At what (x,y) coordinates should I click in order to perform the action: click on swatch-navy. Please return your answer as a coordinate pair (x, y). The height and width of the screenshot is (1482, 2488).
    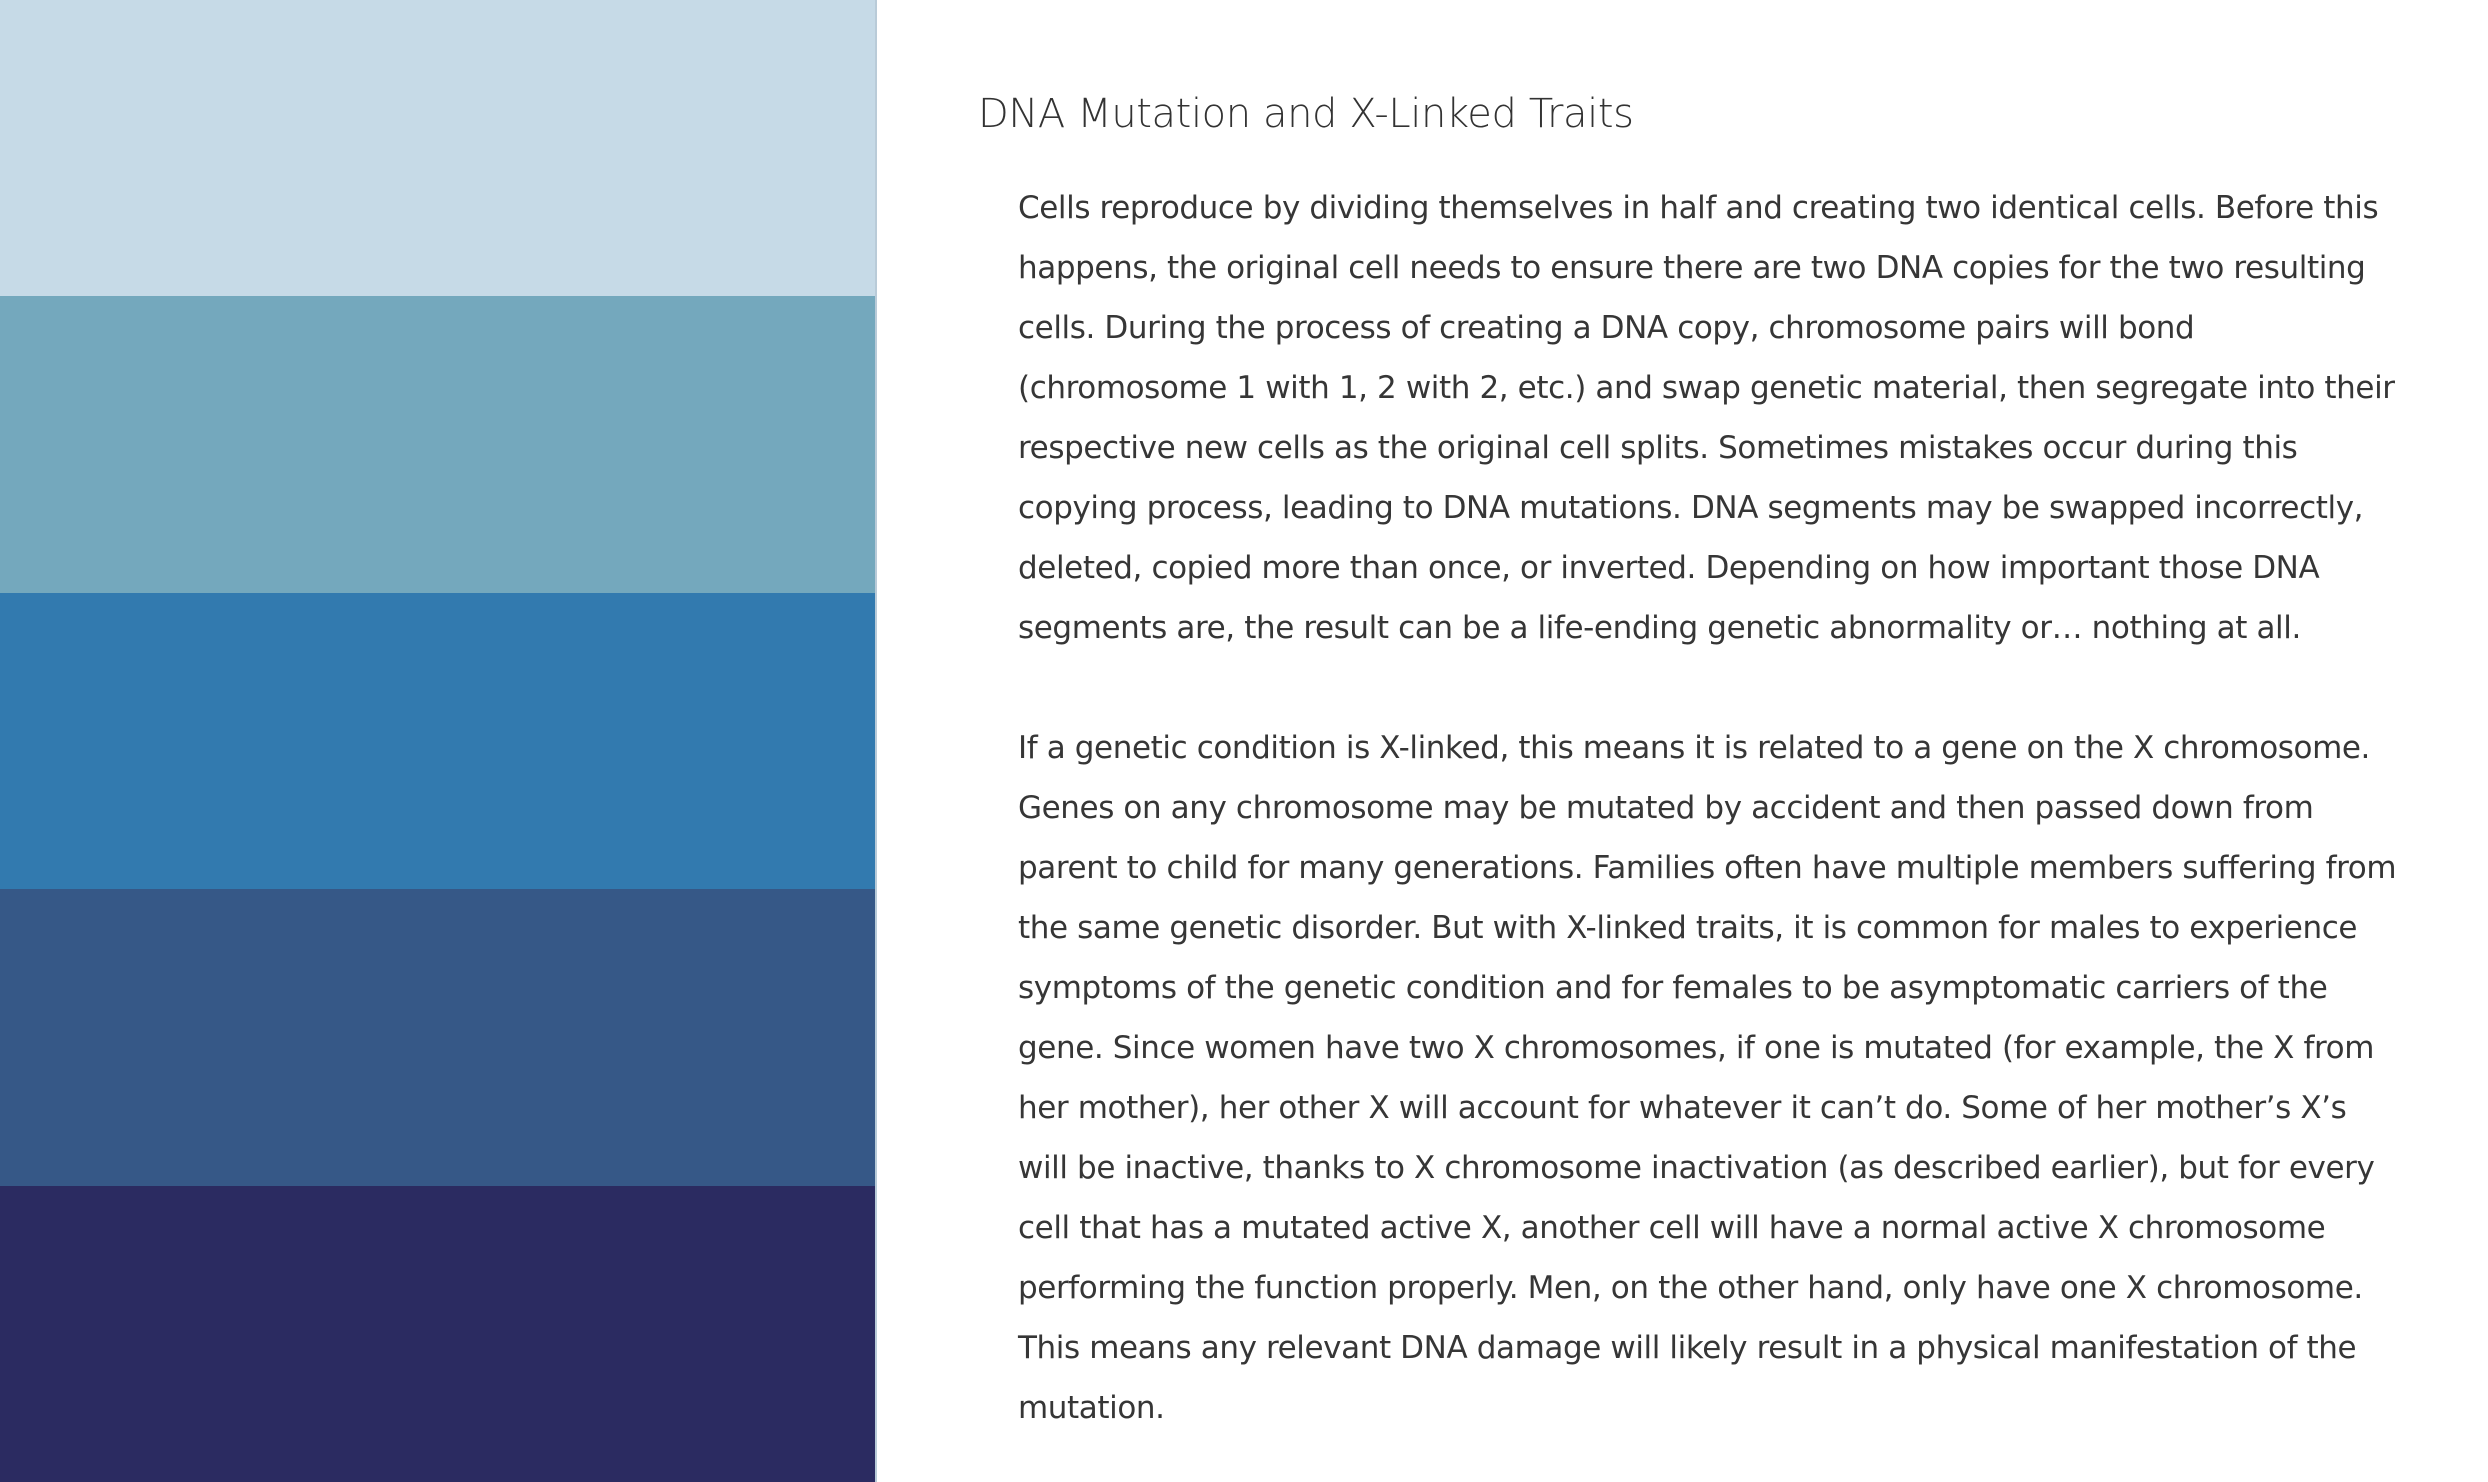
    Looking at the image, I should click on (437, 1333).